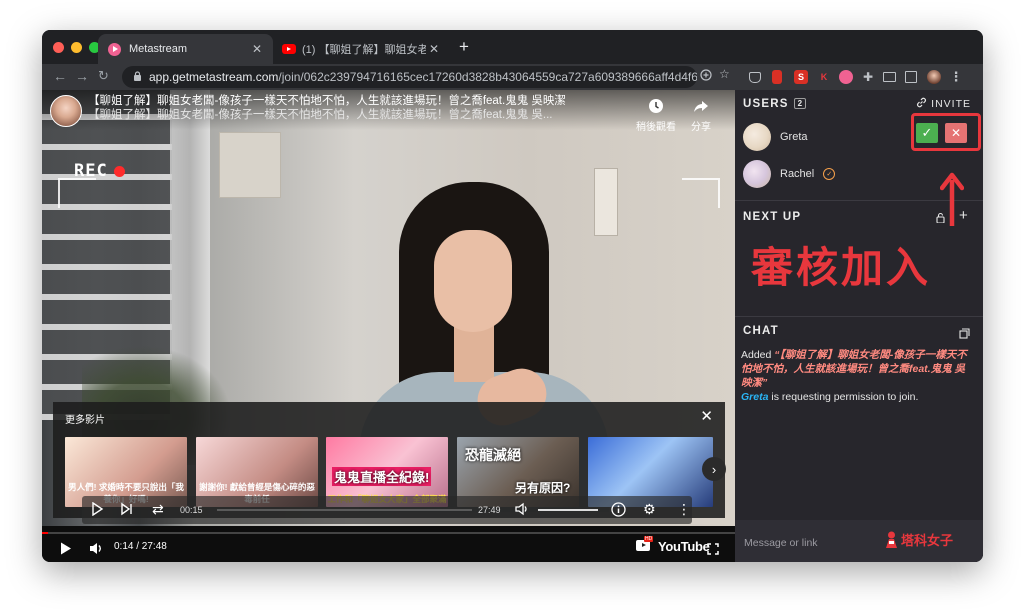  Describe the element at coordinates (103, 76) in the screenshot. I see `reload-icon: ↻` at that location.